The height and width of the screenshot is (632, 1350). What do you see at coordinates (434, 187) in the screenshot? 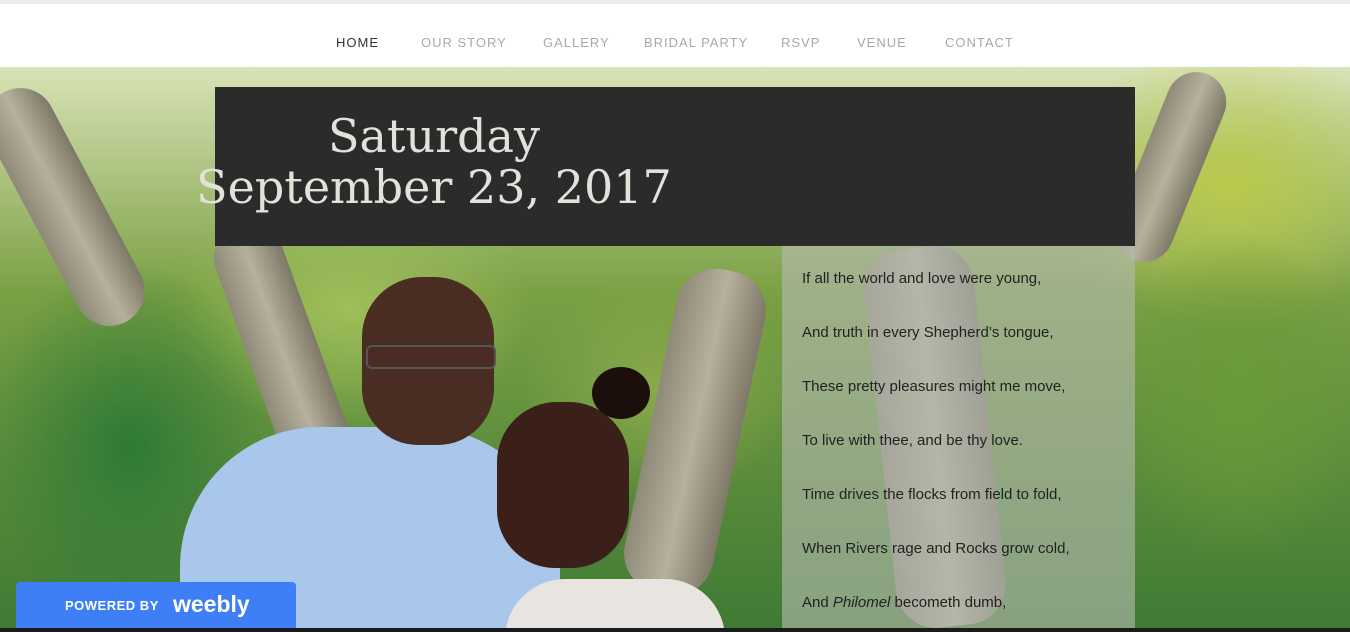
I see `wedding-date: September 23, 2017` at bounding box center [434, 187].